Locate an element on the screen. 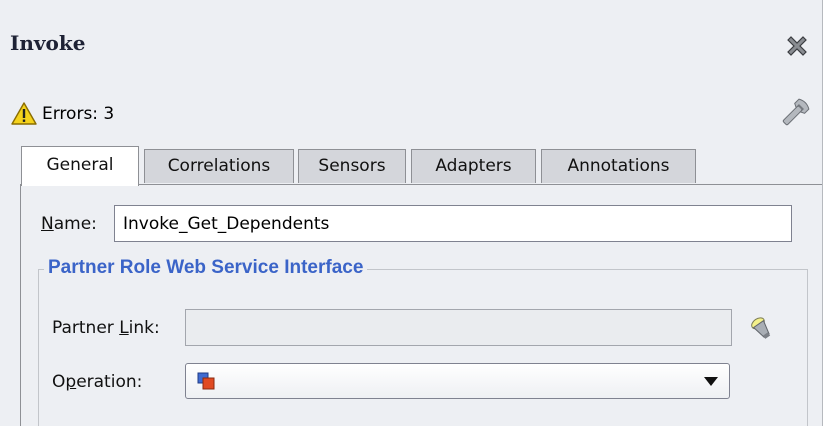 The image size is (828, 426). tab-annotations: Annotations is located at coordinates (618, 166).